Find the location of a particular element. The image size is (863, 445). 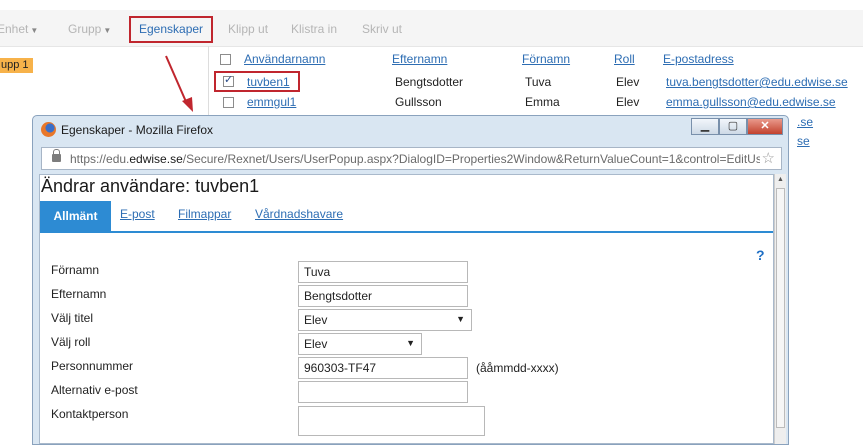

minimize-button: ▁ is located at coordinates (705, 126).